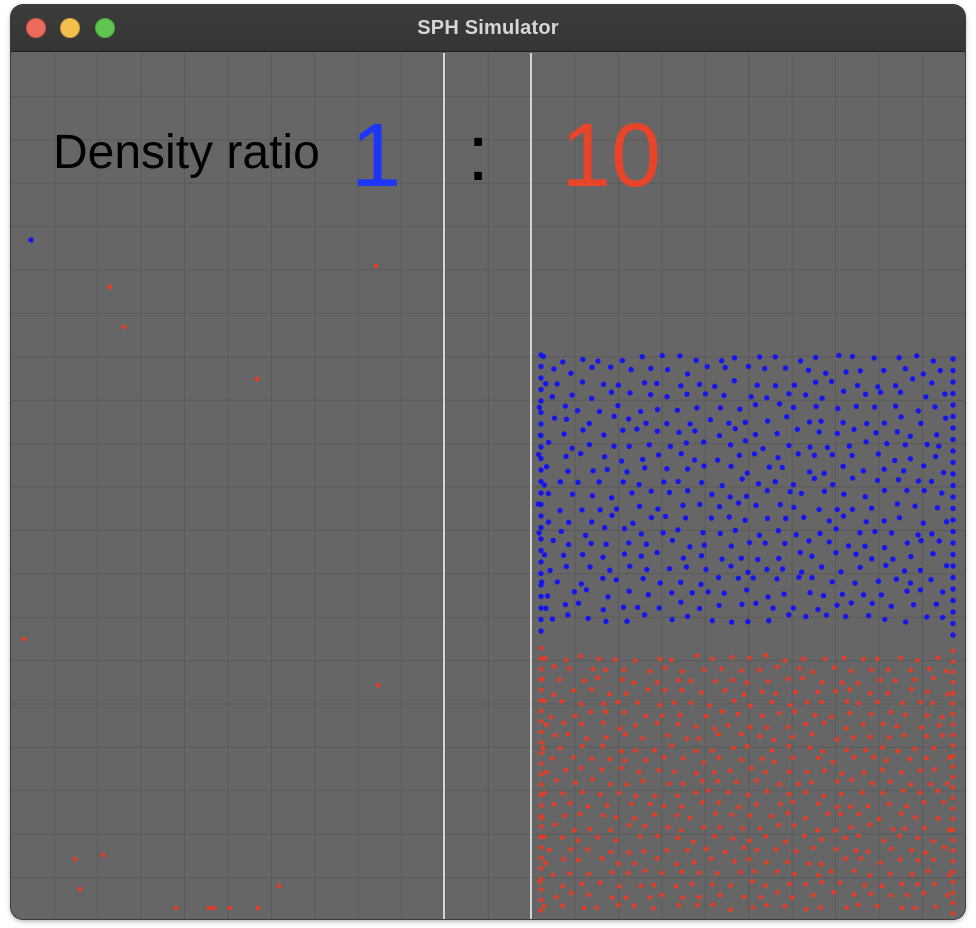 This screenshot has height=928, width=976. I want to click on window-title: SPH Simulator, so click(488, 28).